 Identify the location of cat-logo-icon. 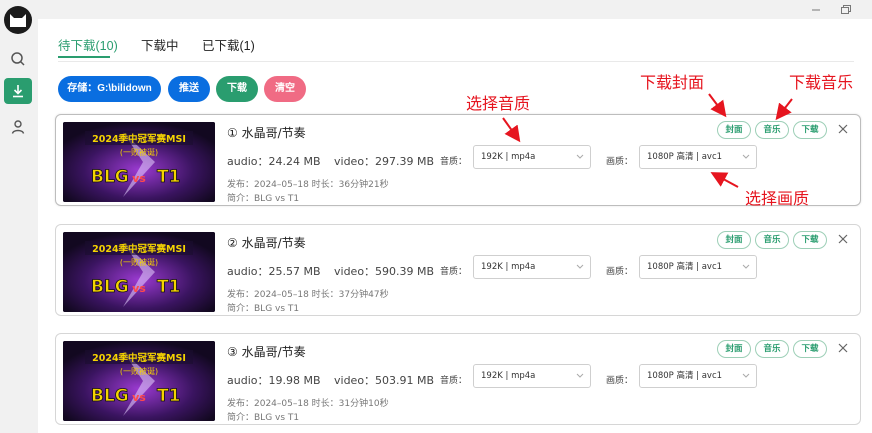
(18, 20).